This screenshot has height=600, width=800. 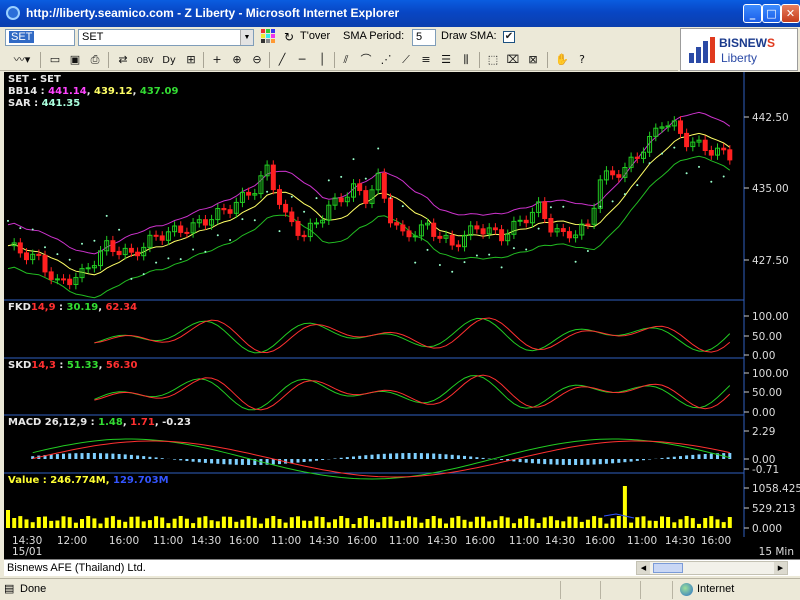 I want to click on sar-legend: SAR : 441.35, so click(x=44, y=103).